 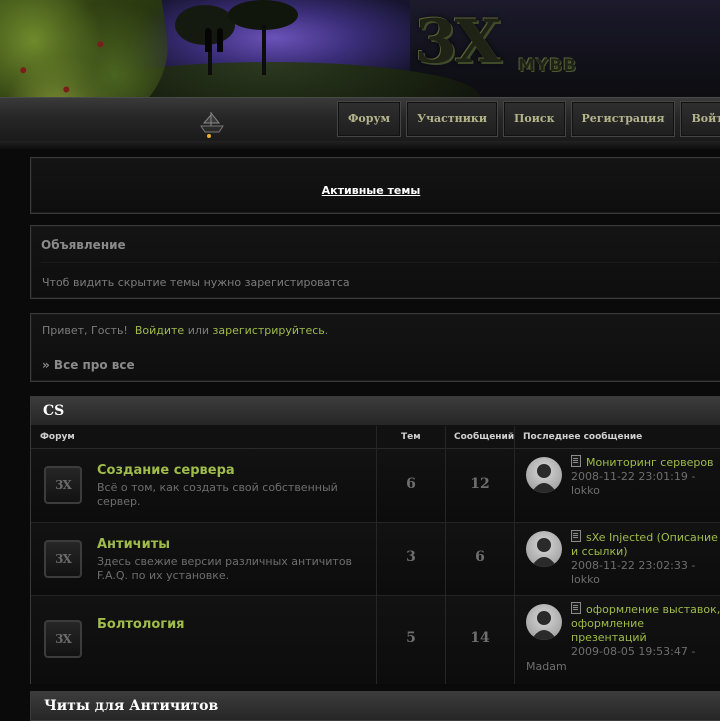 I want to click on col-posts: Сообщений, so click(x=484, y=437).